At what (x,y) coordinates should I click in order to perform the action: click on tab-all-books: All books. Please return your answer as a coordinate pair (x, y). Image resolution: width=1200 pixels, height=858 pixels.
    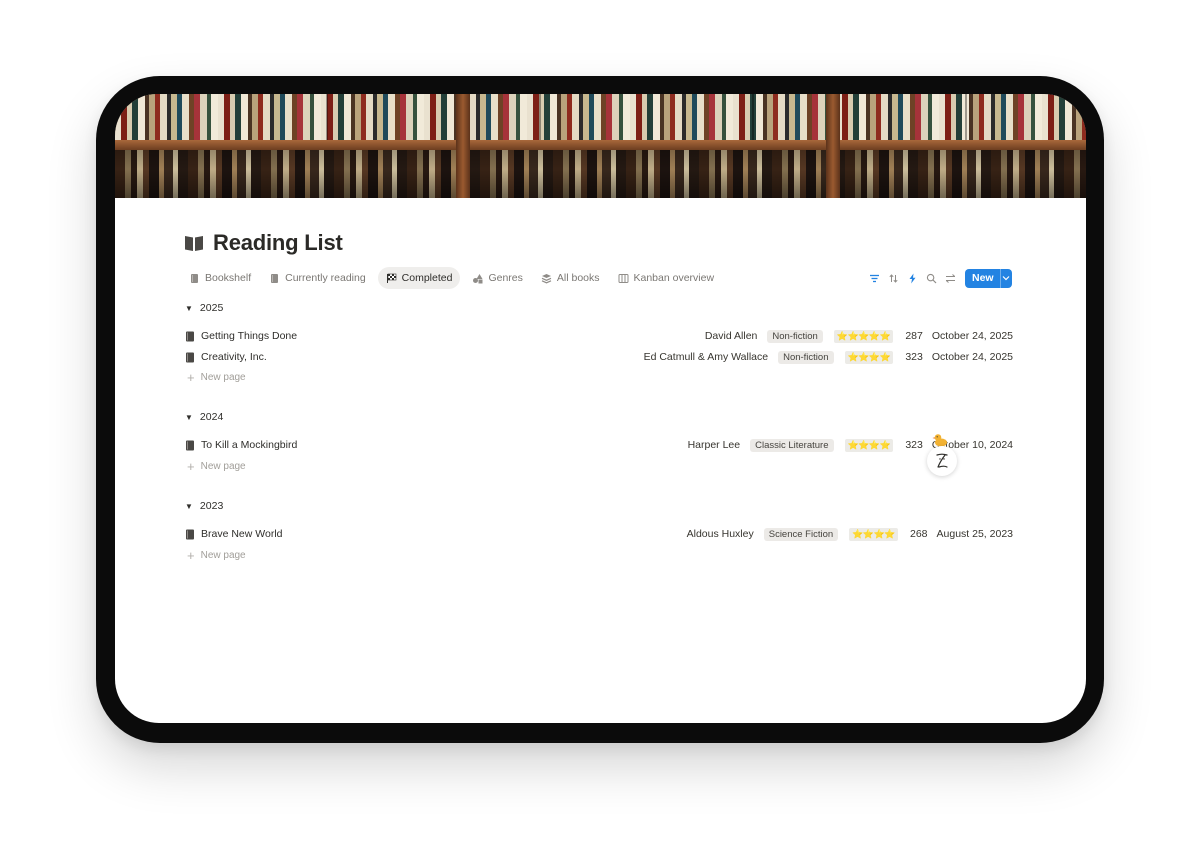
    Looking at the image, I should click on (570, 278).